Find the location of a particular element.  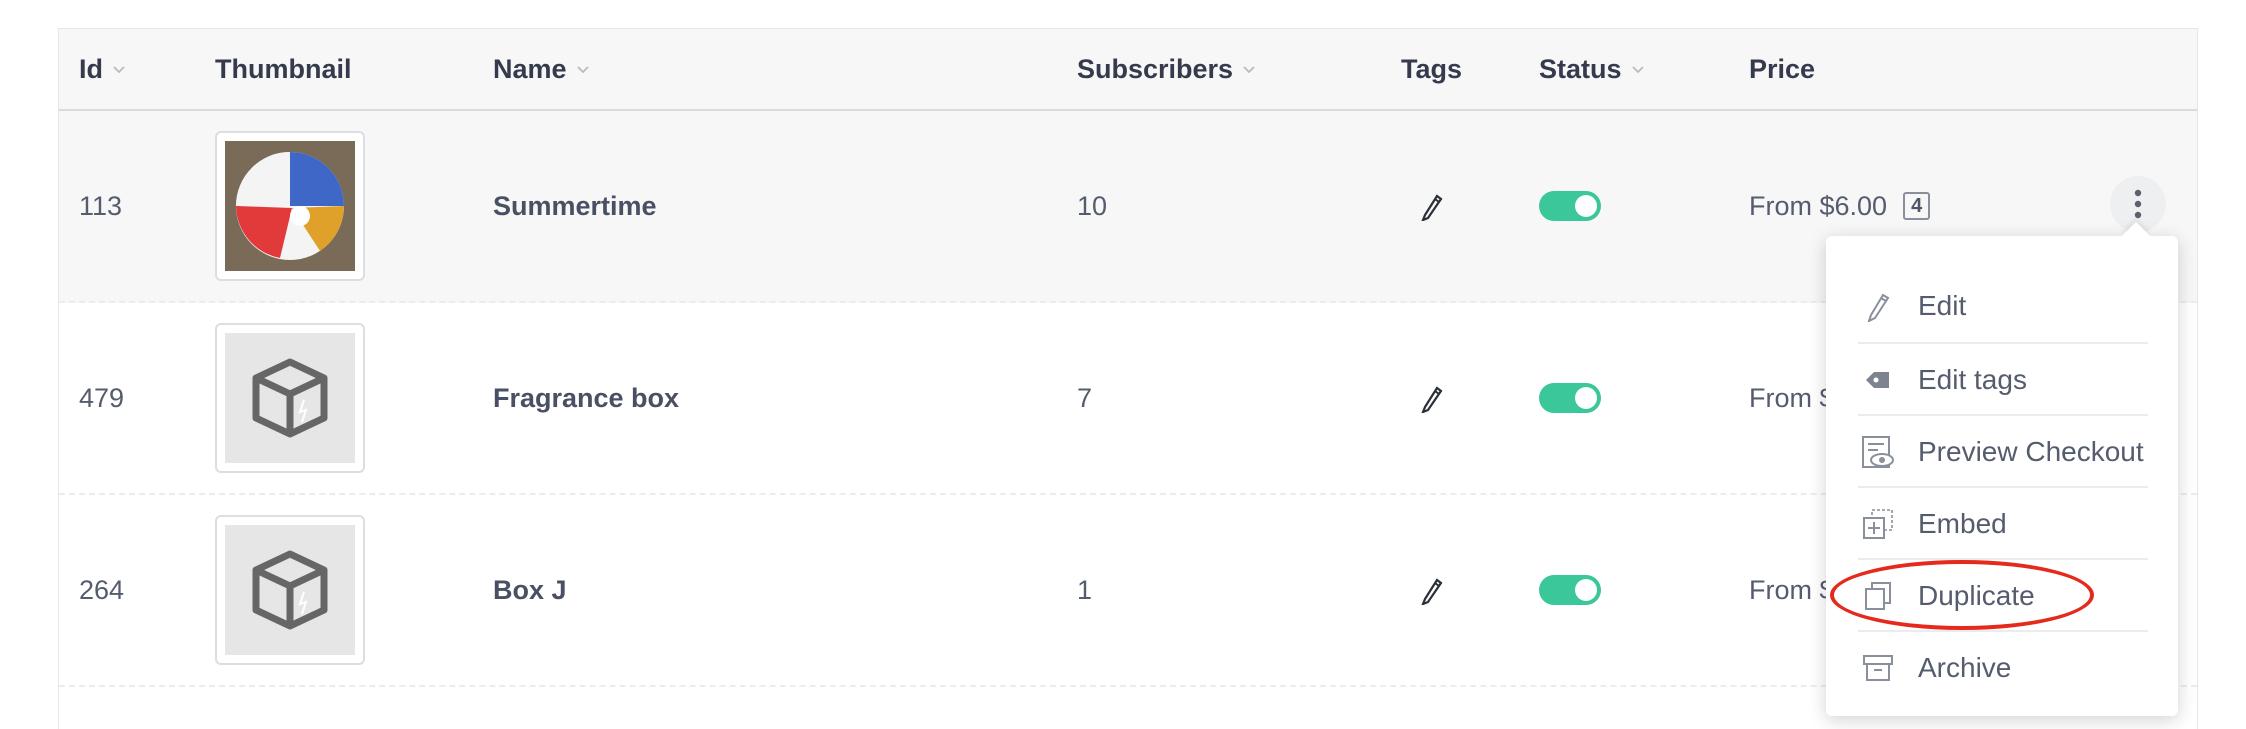

column-header-id-label: Id is located at coordinates (91, 68).